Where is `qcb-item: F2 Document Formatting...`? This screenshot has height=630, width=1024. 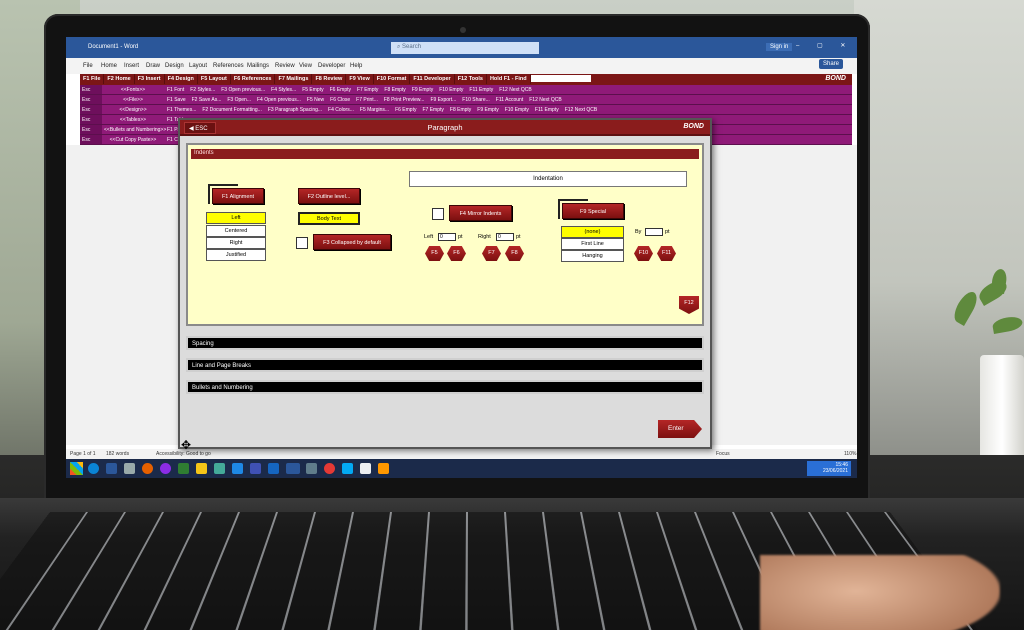
qcb-item: F2 Document Formatting... is located at coordinates (231, 109).